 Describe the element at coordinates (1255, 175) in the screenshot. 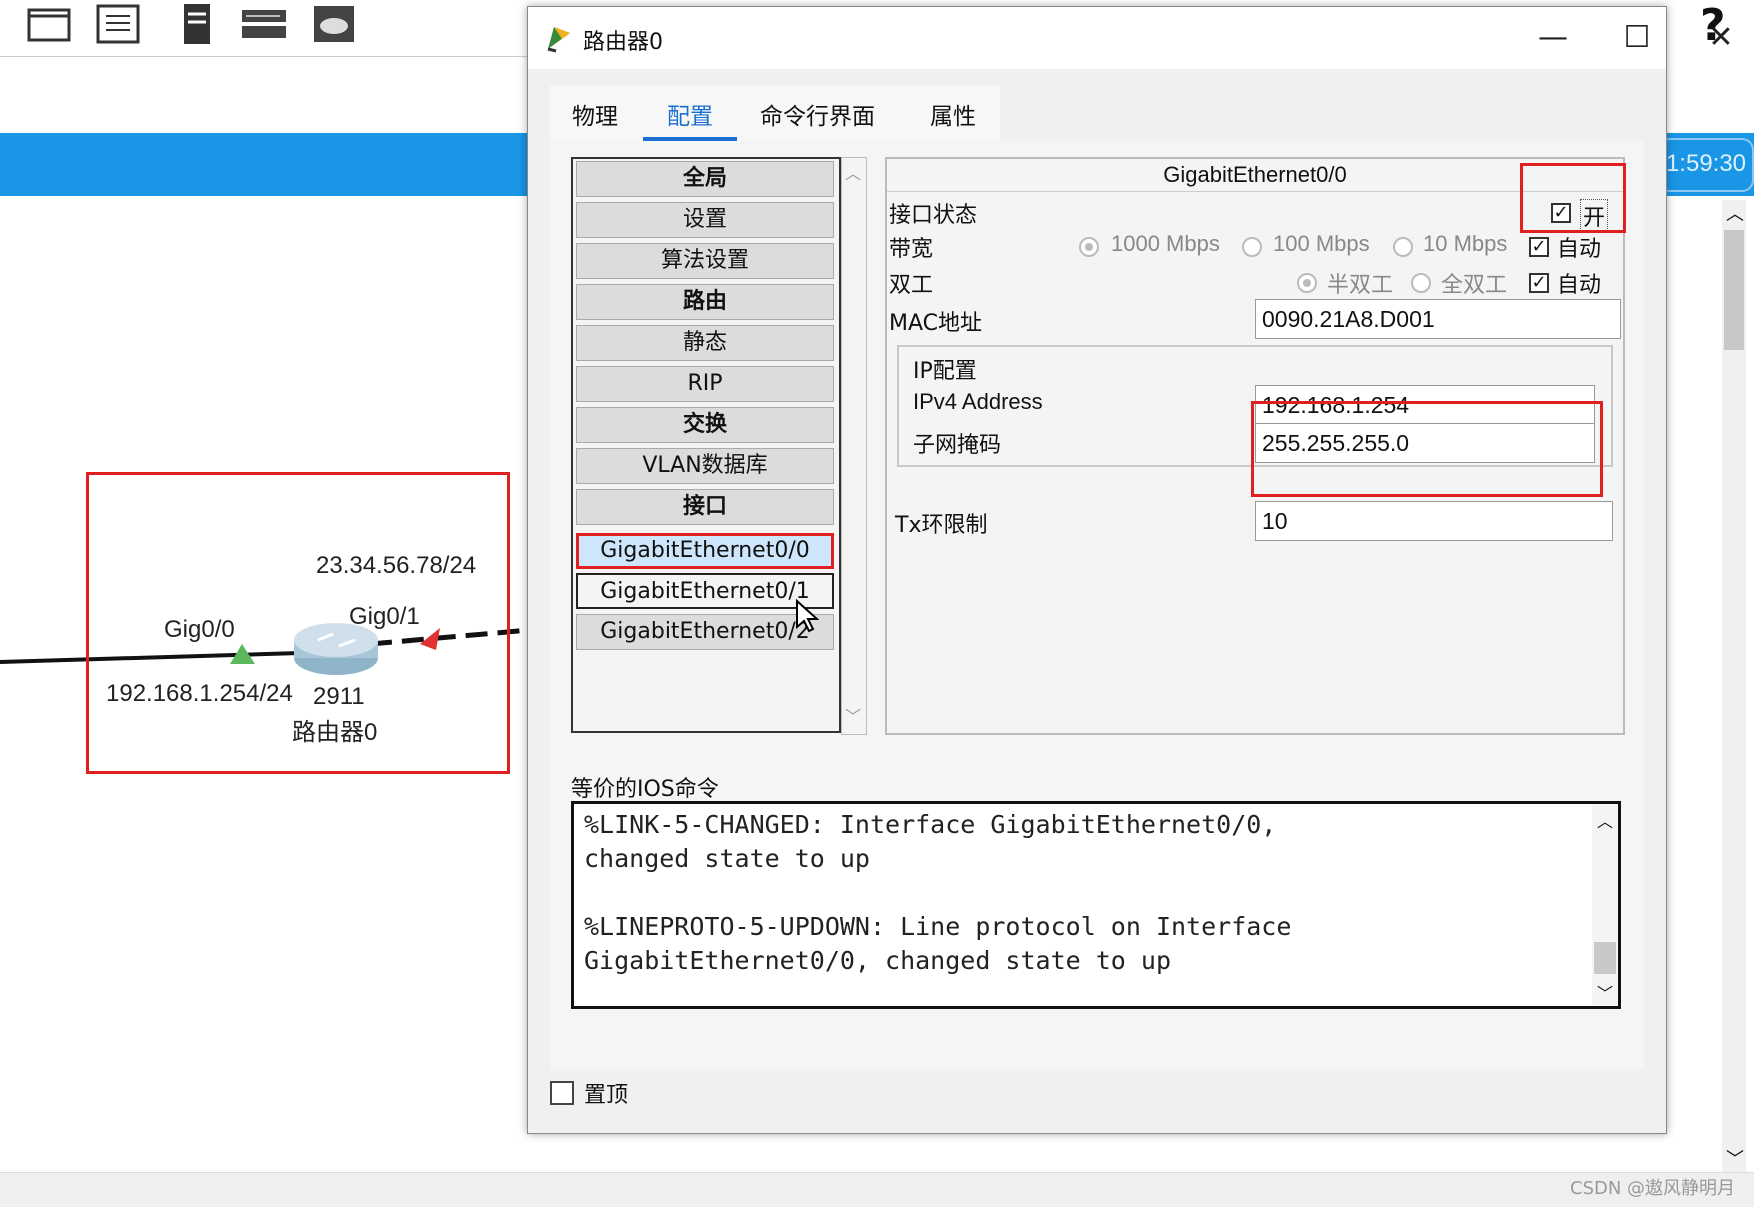

I see `interface-name-header: GigabitEthernet0/0` at that location.